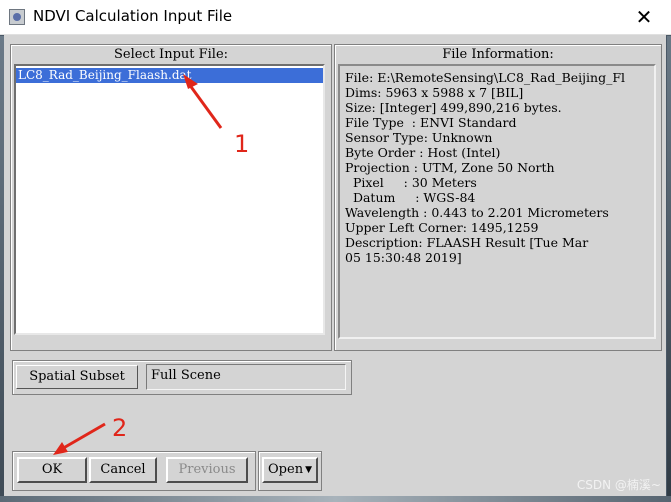 The image size is (671, 502). I want to click on file-information-title: File Information:, so click(498, 54).